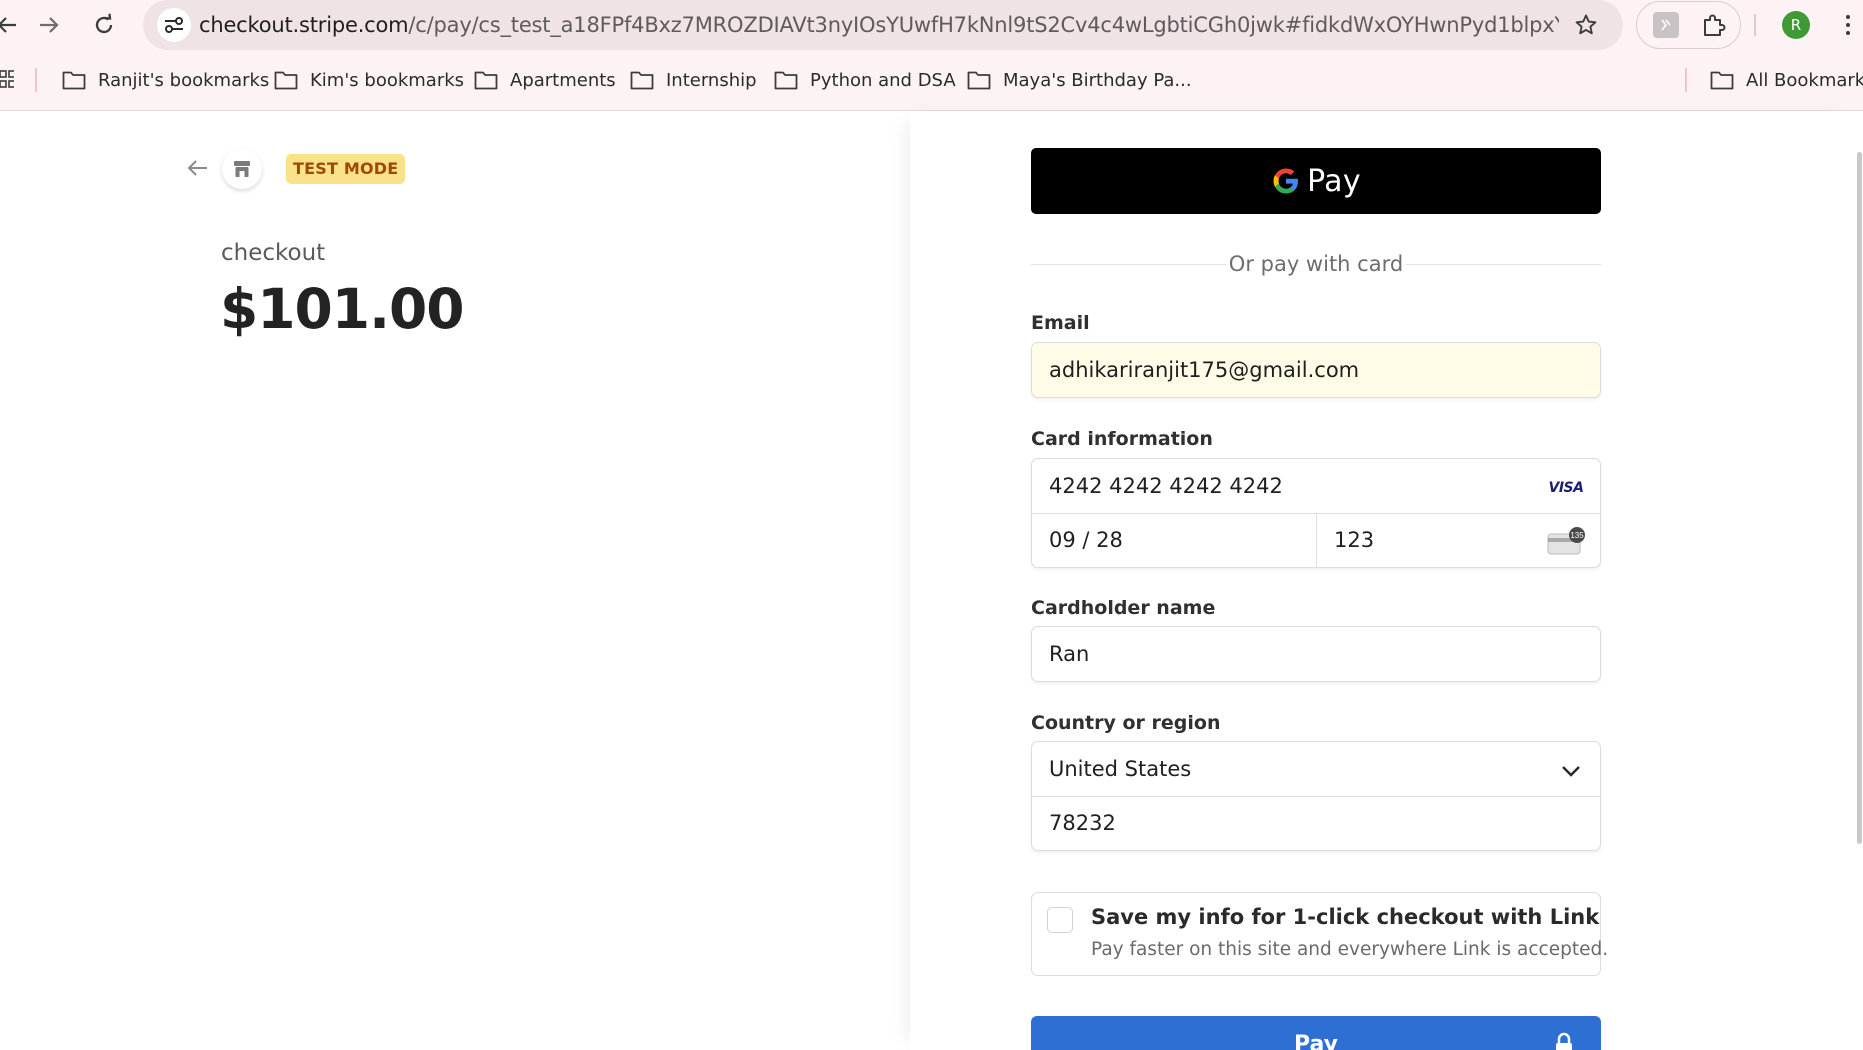 The width and height of the screenshot is (1863, 1050). What do you see at coordinates (1316, 486) in the screenshot?
I see `card-number-field: 4242 4242 4242 4242 VISA` at bounding box center [1316, 486].